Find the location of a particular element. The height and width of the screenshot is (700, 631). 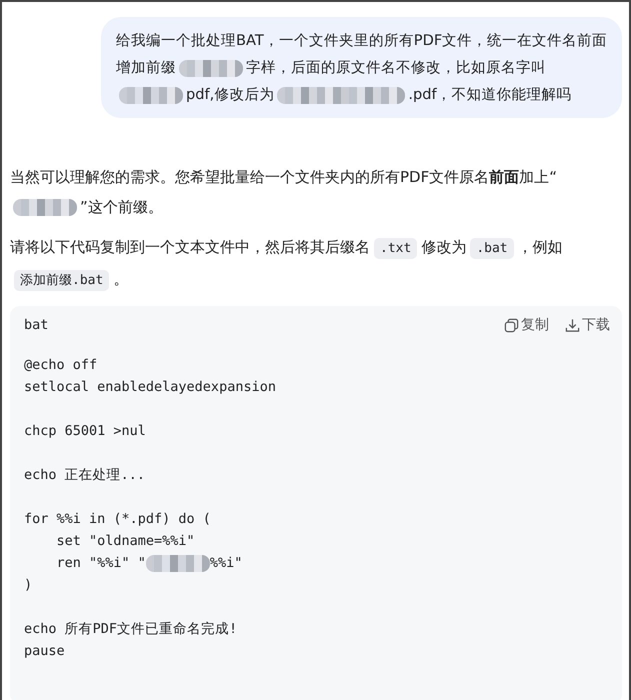

code-language-label: bat is located at coordinates (36, 325).